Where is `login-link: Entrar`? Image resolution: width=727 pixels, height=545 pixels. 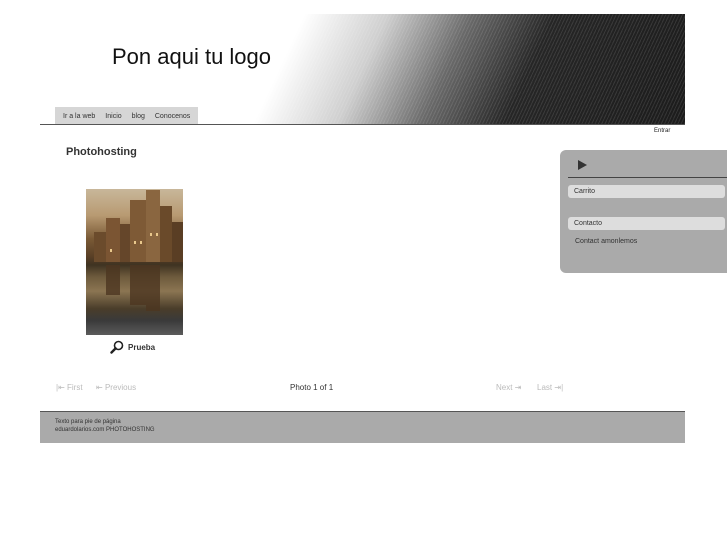
login-link: Entrar is located at coordinates (662, 131).